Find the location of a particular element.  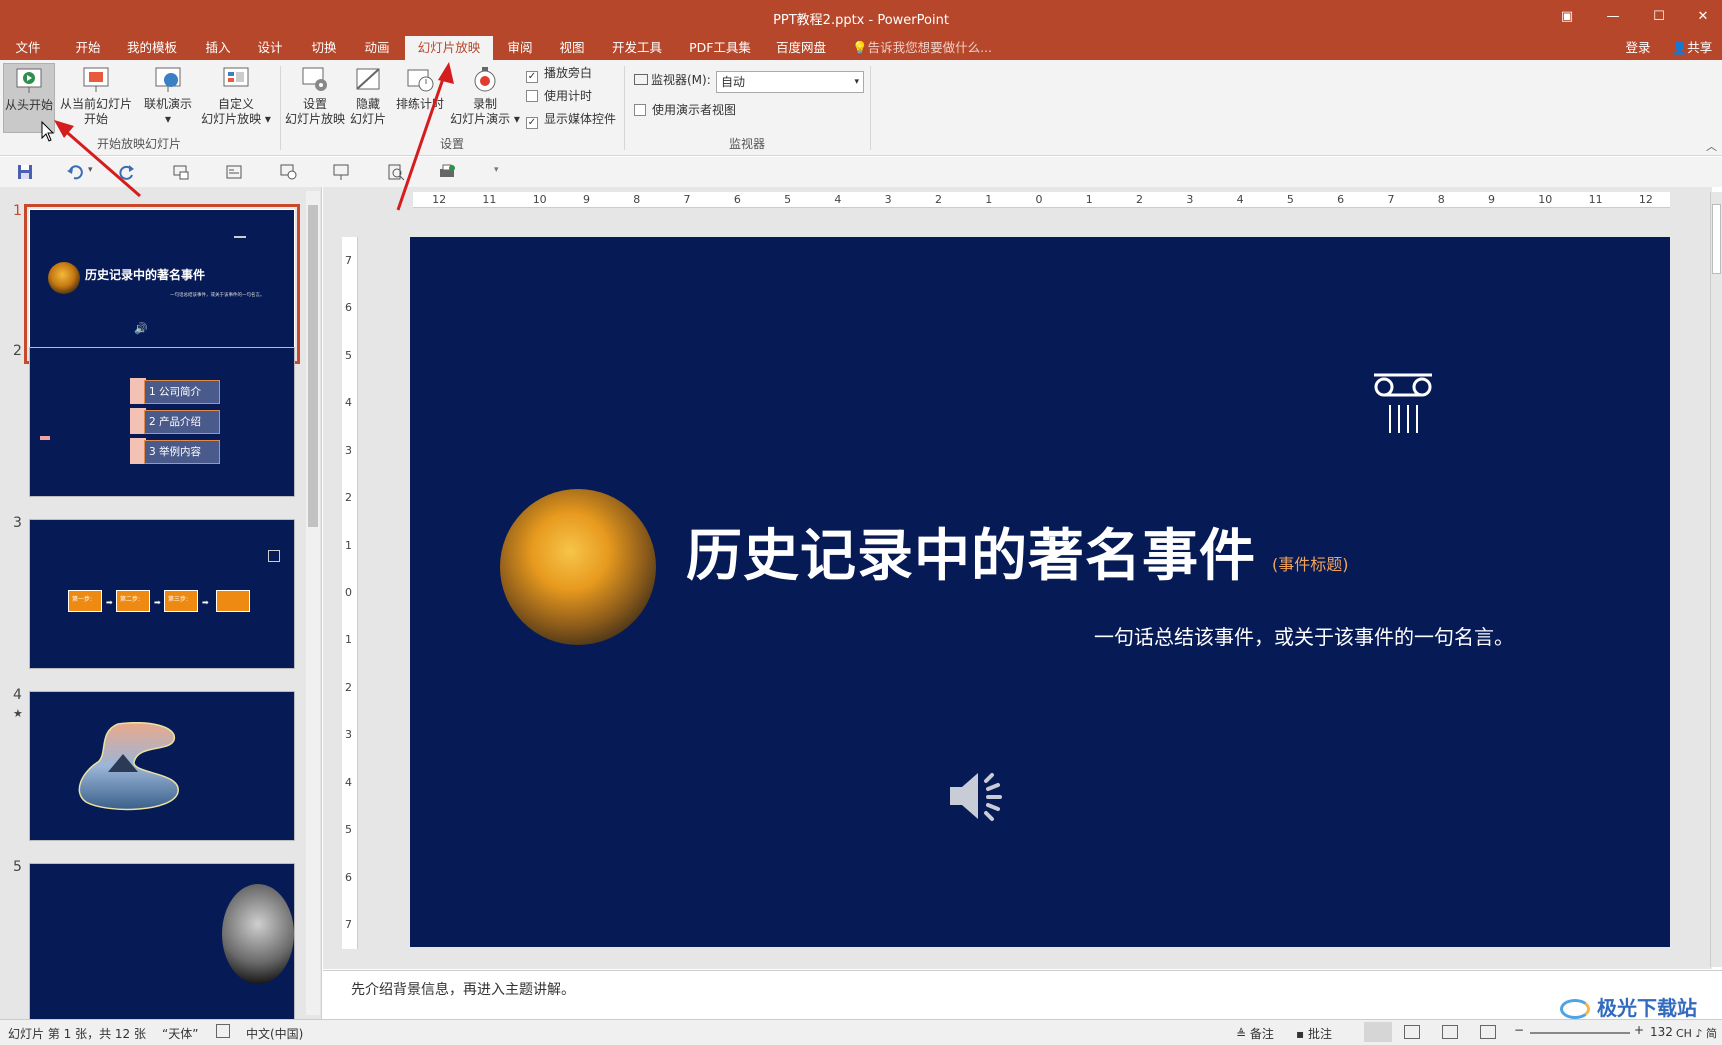

comment-icon: ▪ is located at coordinates (1302, 1034).